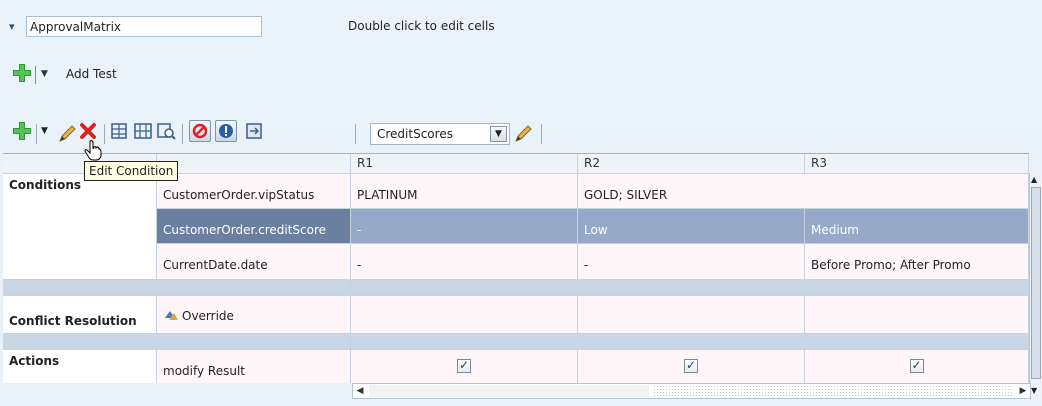  I want to click on edit-bucketset-pencil-icon, so click(524, 133).